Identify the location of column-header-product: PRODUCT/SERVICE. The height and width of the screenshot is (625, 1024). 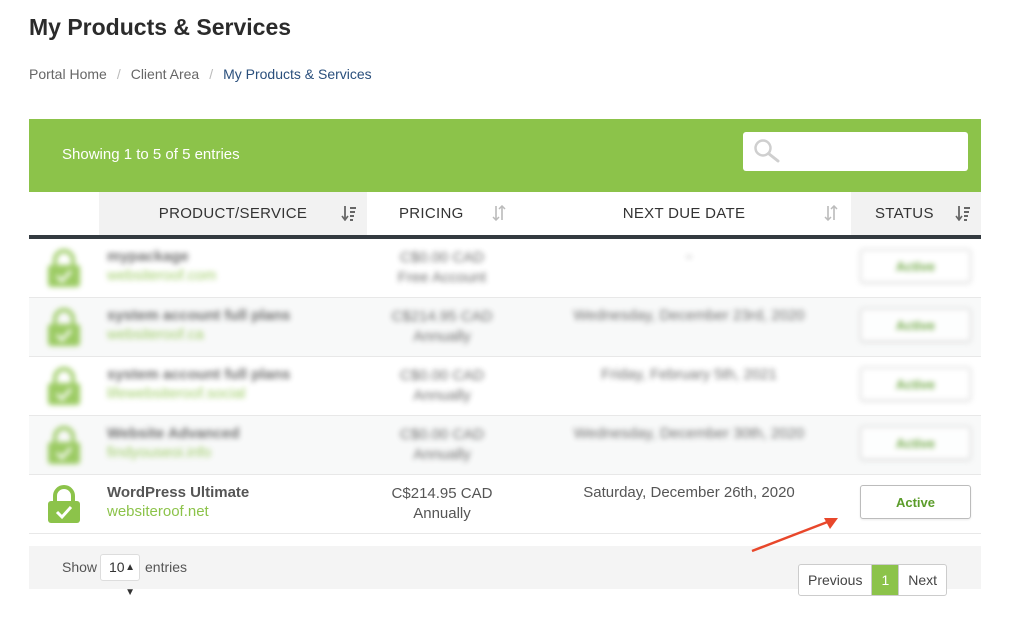
(233, 213).